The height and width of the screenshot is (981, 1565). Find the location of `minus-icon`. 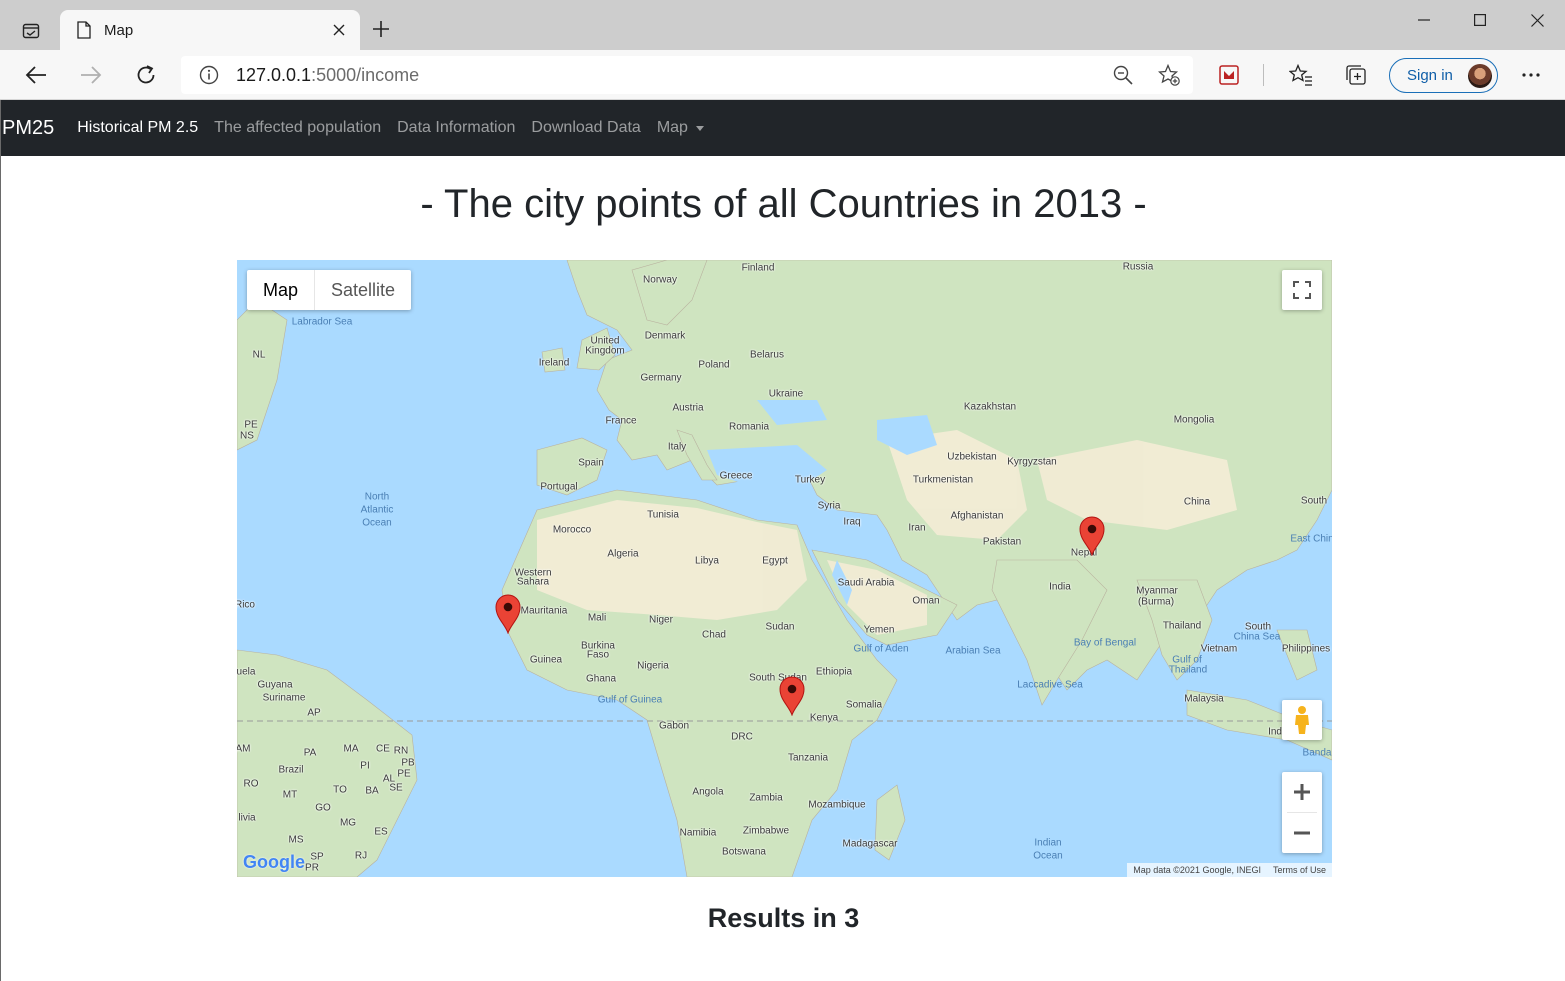

minus-icon is located at coordinates (1302, 833).